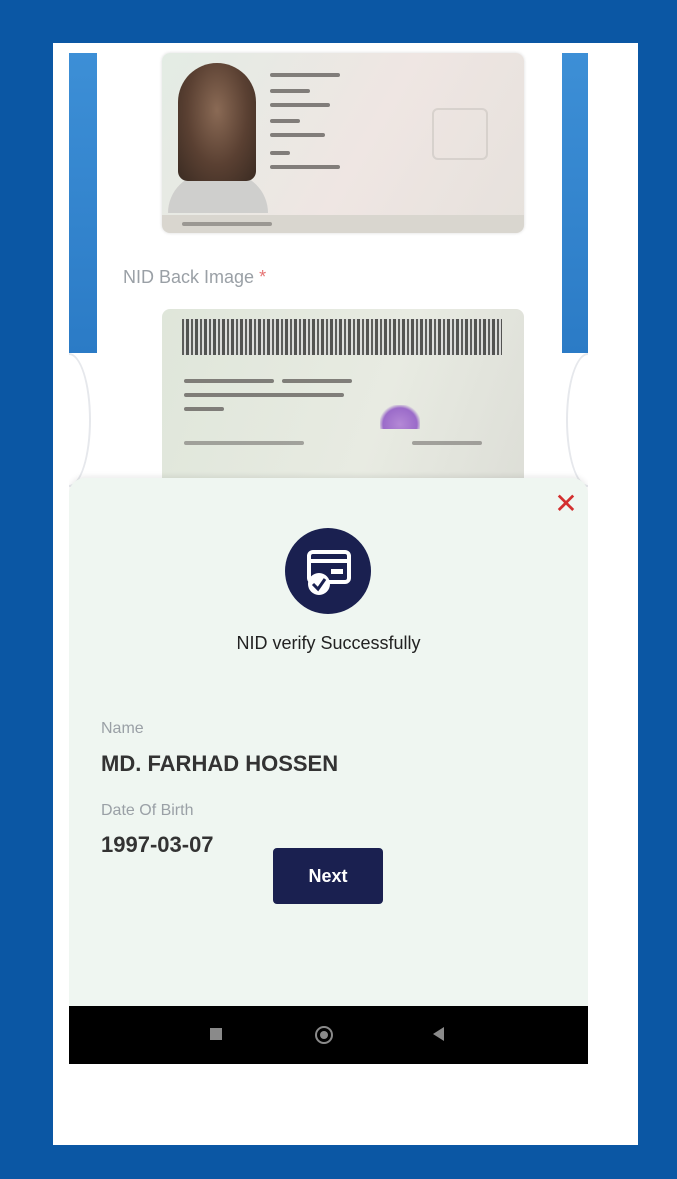 The height and width of the screenshot is (1179, 677). I want to click on dob-label: Date Of Birth, so click(147, 810).